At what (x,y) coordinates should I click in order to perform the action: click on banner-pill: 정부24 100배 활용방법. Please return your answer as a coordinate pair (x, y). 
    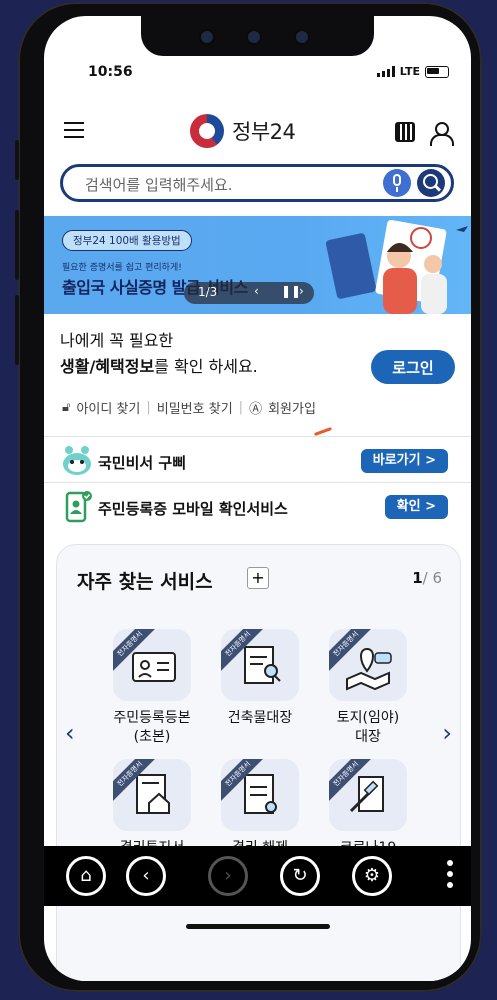
    Looking at the image, I should click on (127, 240).